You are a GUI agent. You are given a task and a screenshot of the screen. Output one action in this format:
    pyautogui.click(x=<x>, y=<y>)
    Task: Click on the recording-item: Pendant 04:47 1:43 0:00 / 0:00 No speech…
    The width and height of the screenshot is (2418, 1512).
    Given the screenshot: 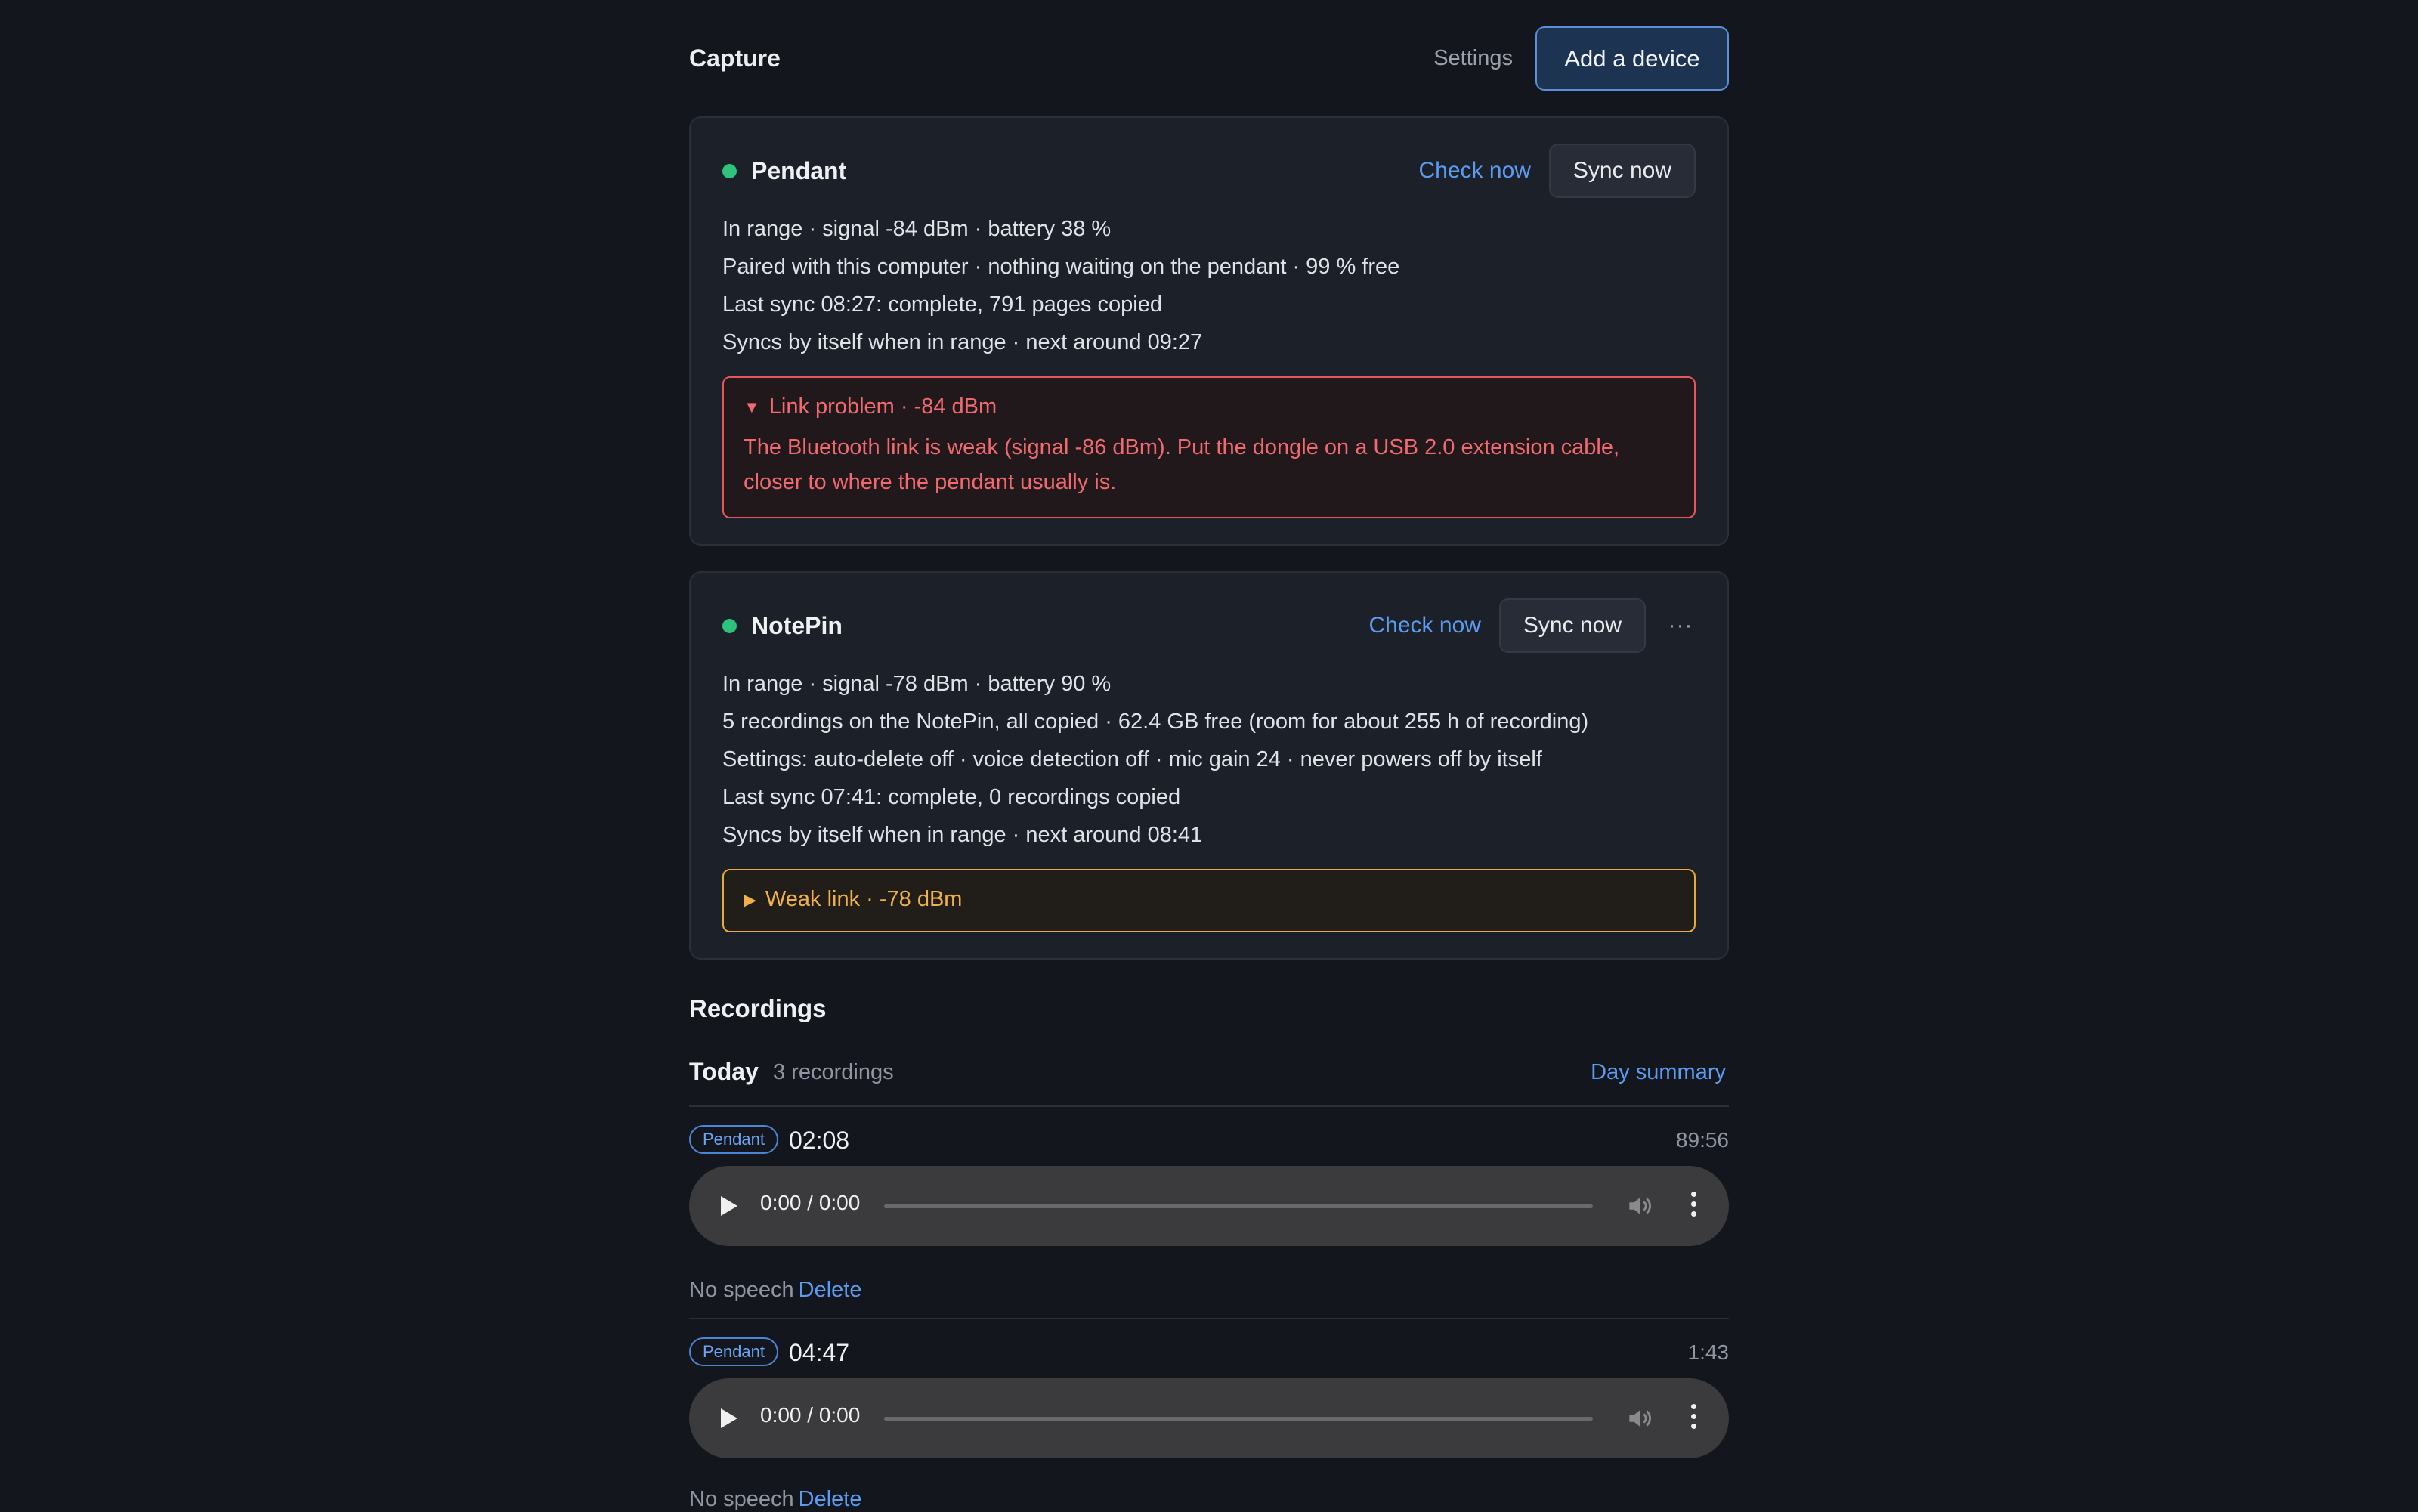 What is the action you would take?
    pyautogui.click(x=1209, y=1414)
    